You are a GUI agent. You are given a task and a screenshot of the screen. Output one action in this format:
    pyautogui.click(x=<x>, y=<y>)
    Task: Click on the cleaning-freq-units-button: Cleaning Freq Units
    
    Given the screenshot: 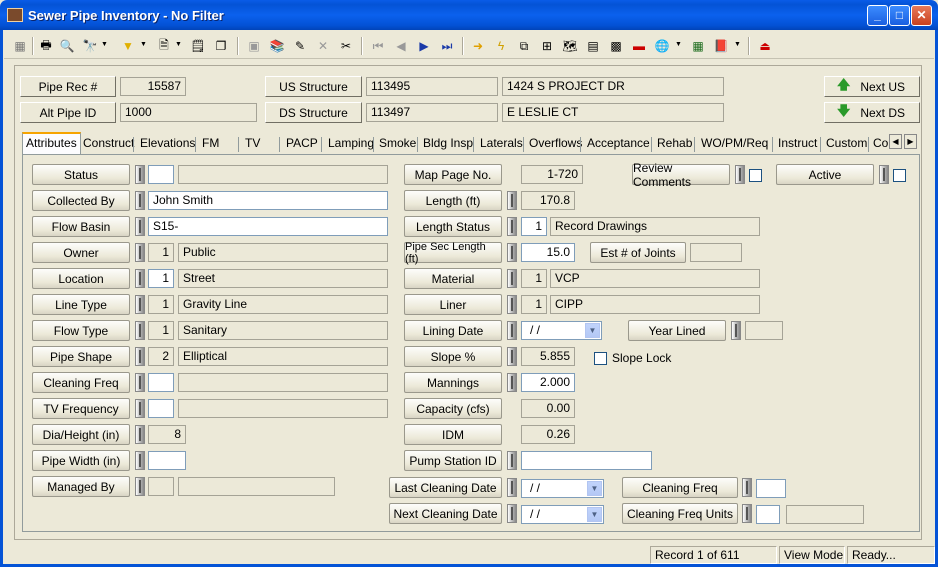 What is the action you would take?
    pyautogui.click(x=680, y=513)
    